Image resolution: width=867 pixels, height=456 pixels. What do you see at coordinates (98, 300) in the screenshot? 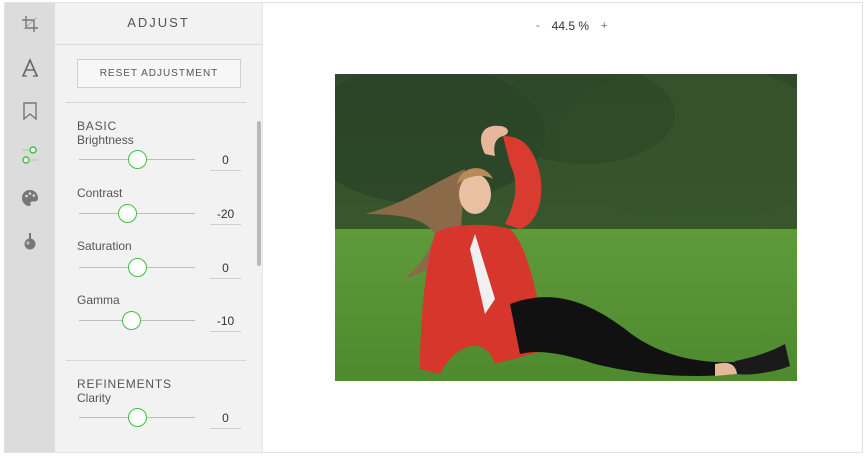
I see `gamma-label: Gamma` at bounding box center [98, 300].